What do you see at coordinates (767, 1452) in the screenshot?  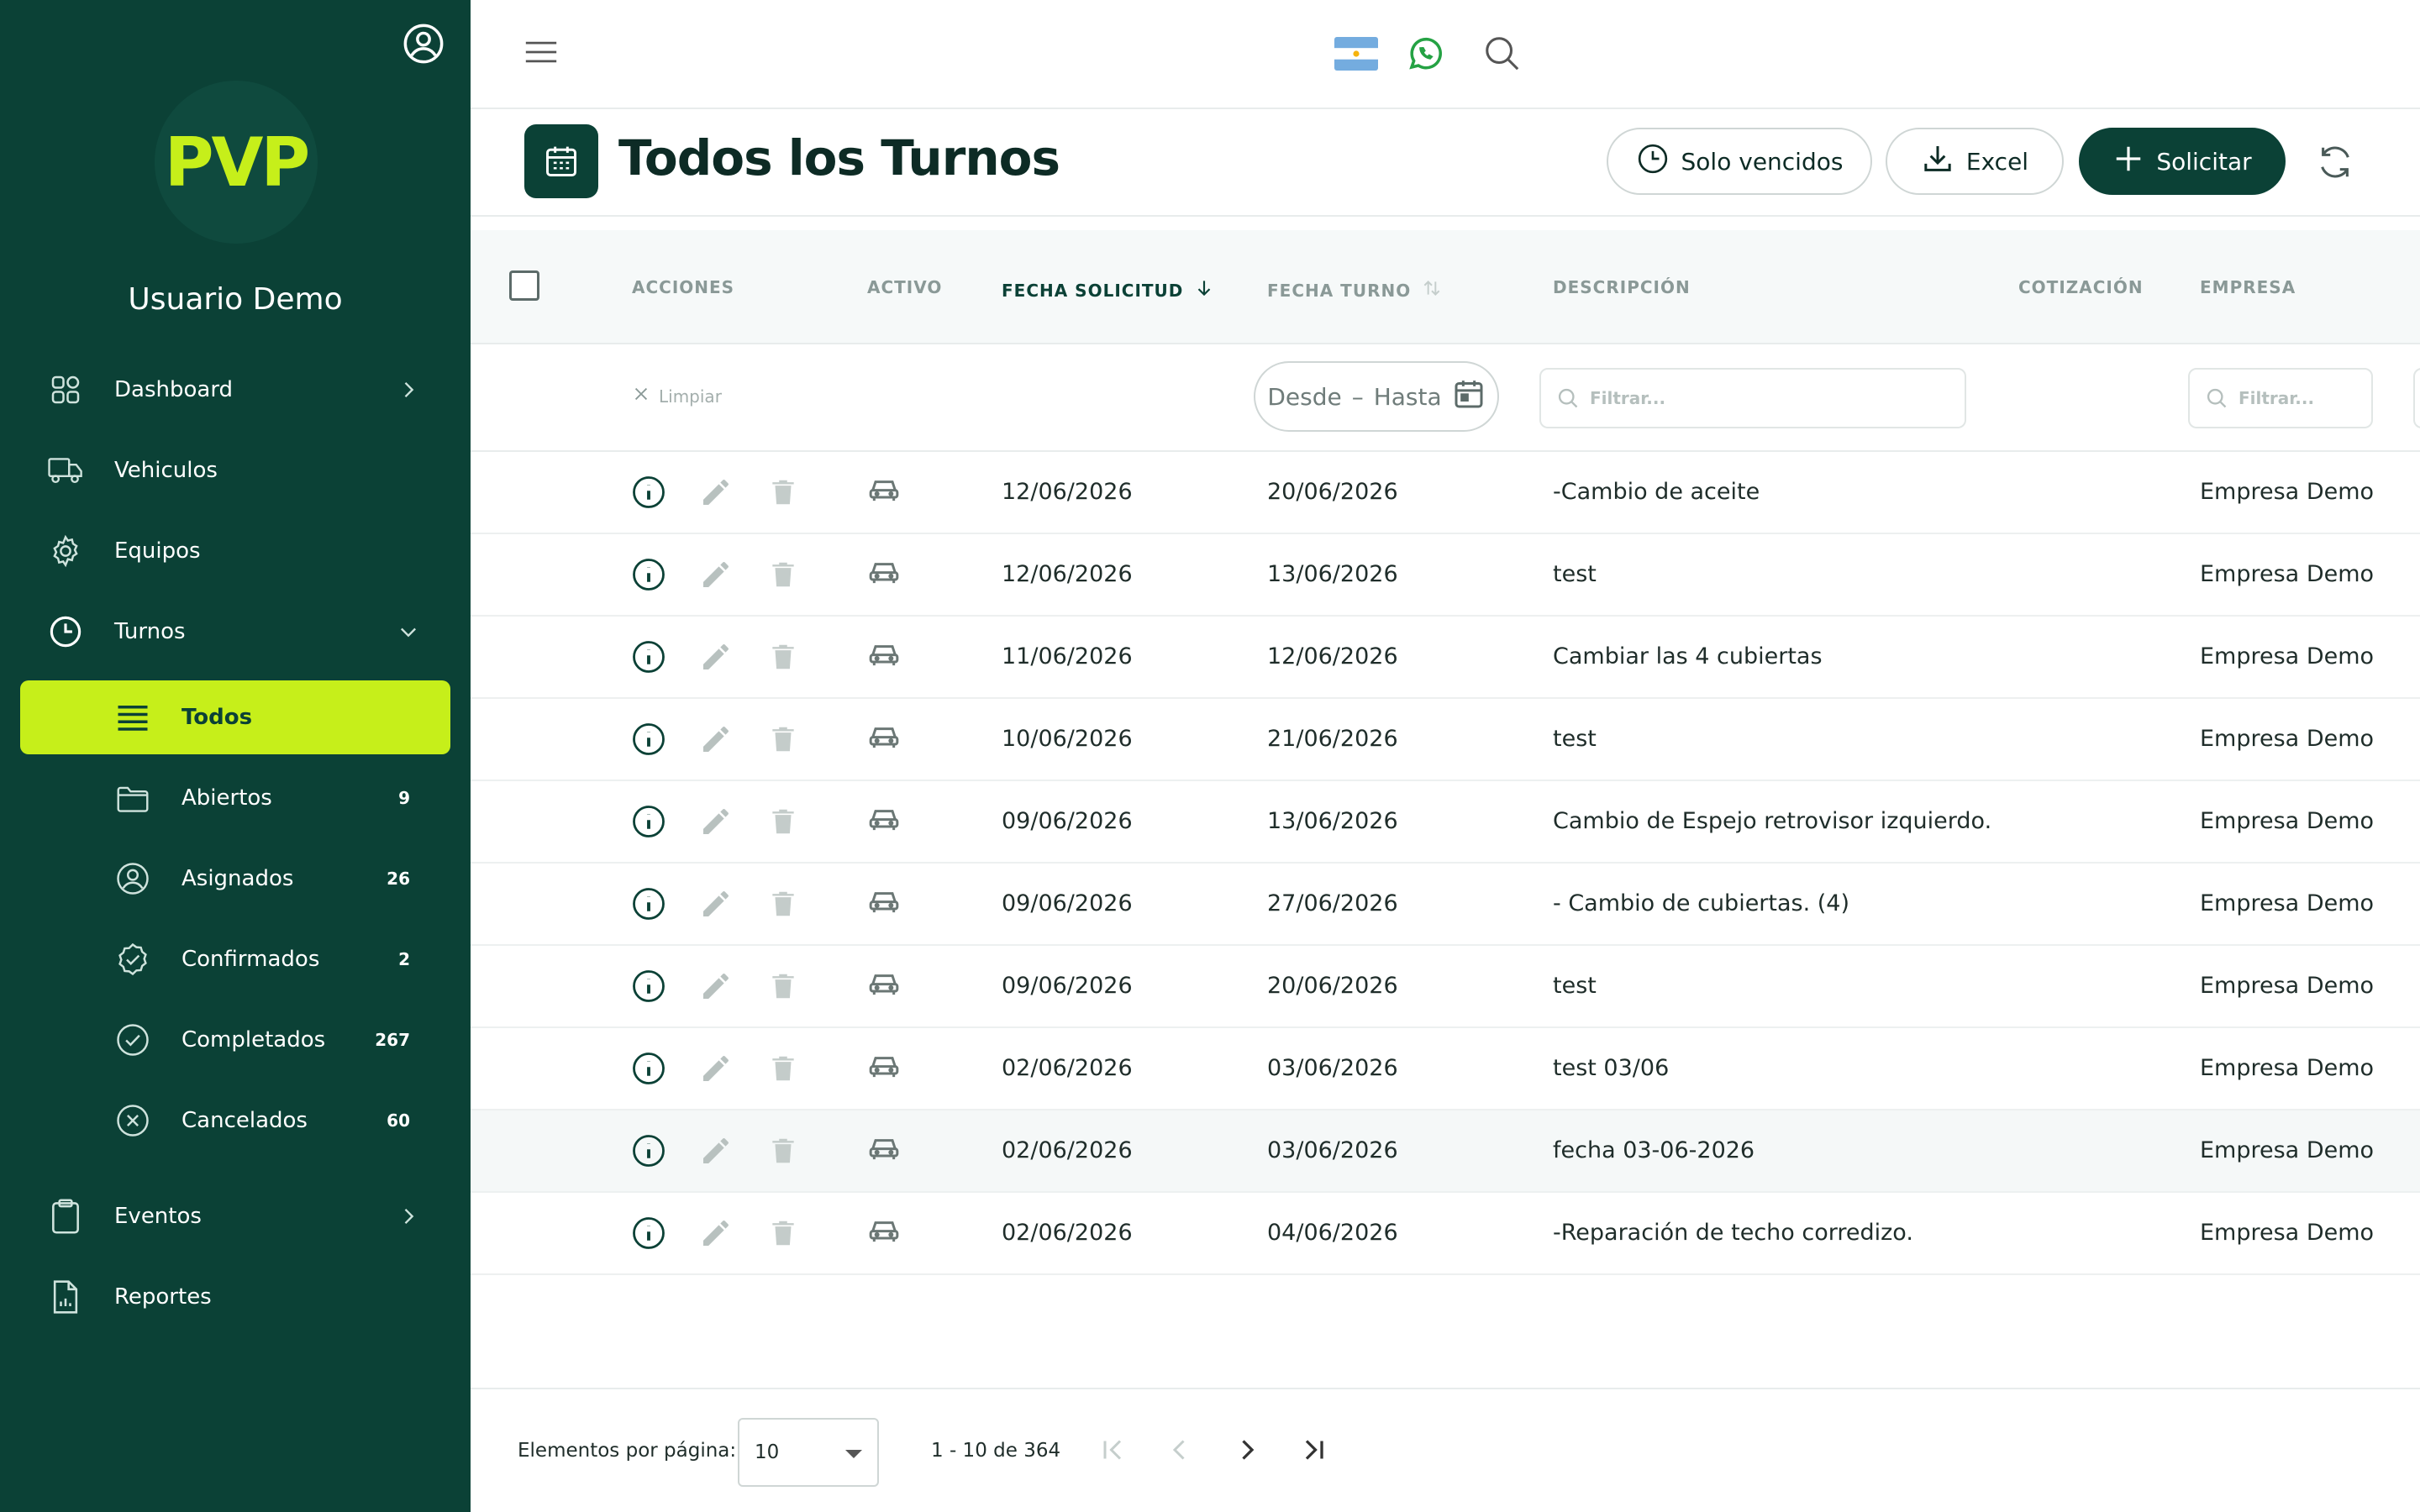 I see `page-size-value: 10` at bounding box center [767, 1452].